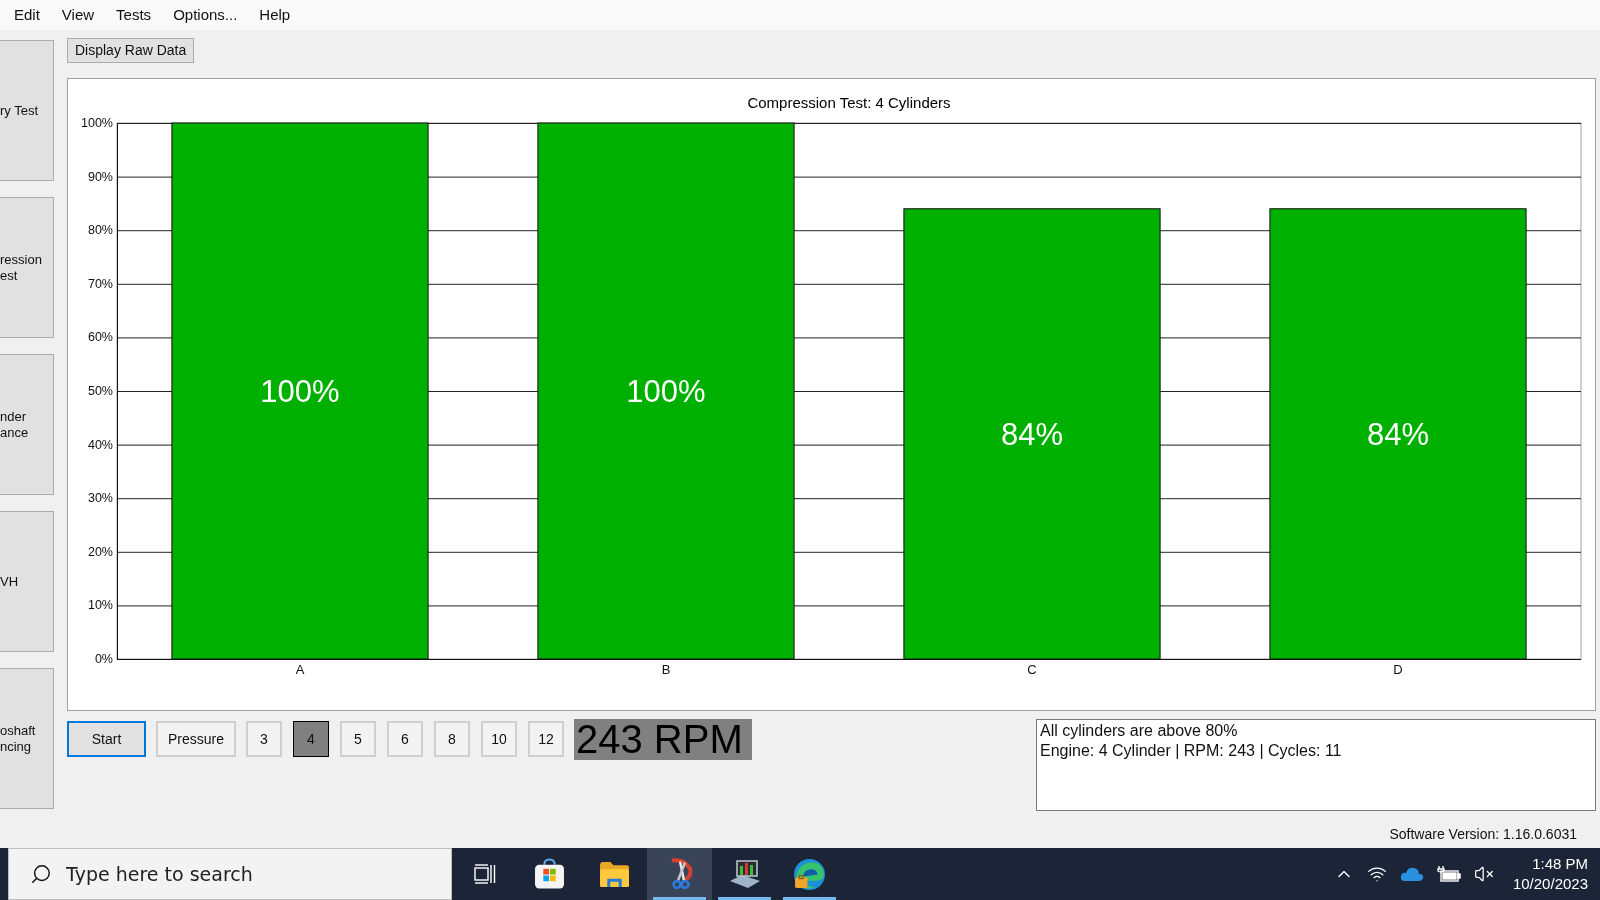 The width and height of the screenshot is (1600, 900). I want to click on x-axis-label: A, so click(300, 669).